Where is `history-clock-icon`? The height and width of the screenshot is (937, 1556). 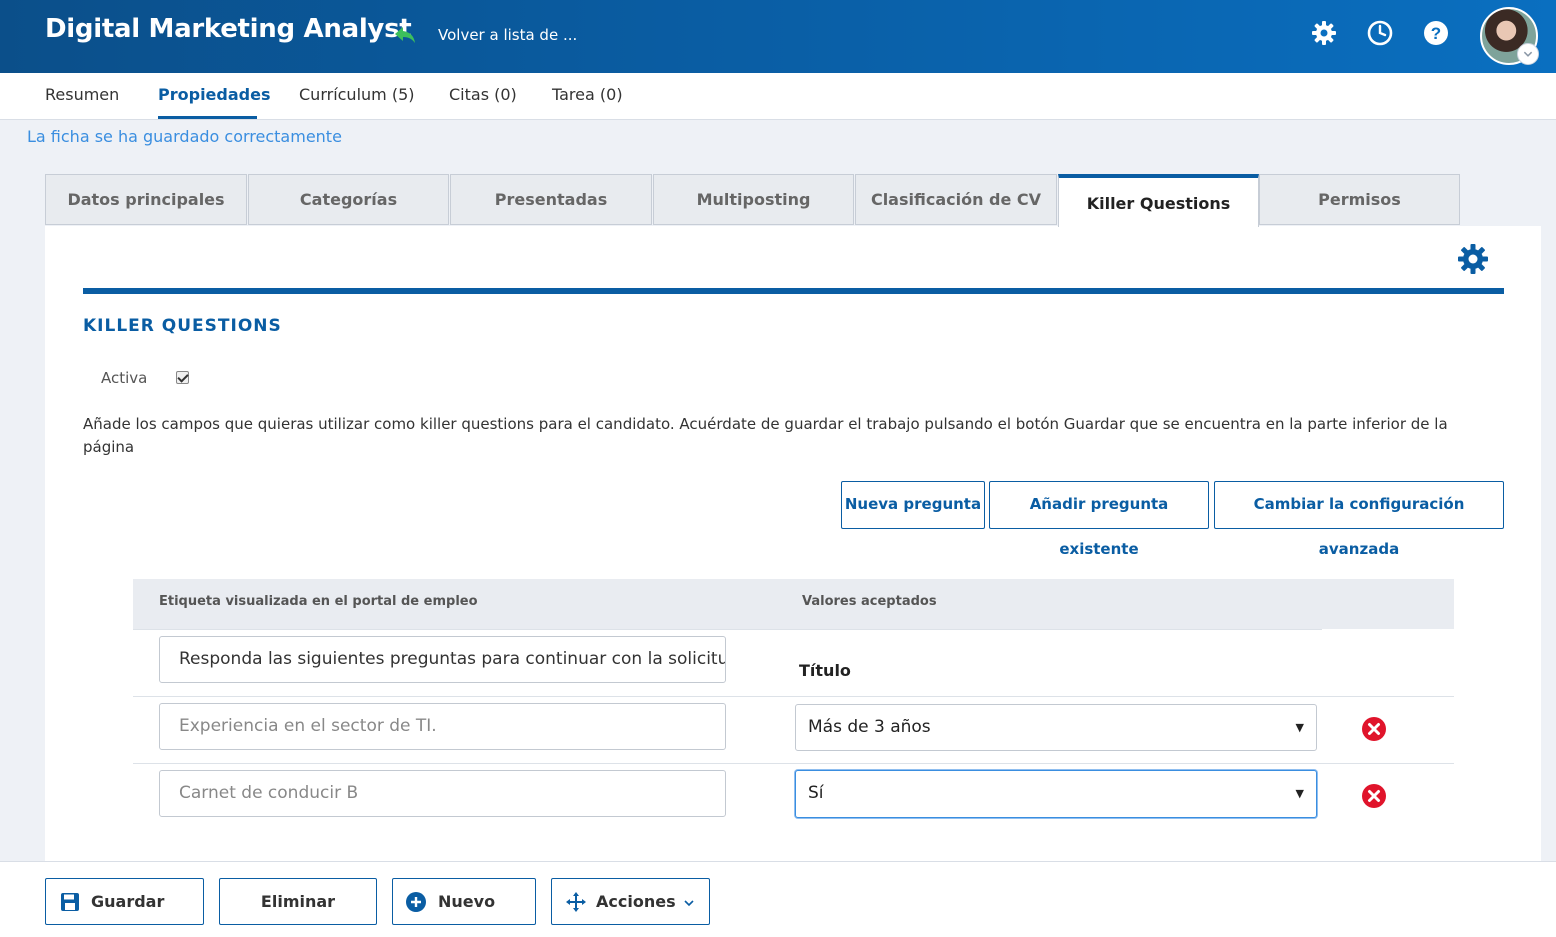 history-clock-icon is located at coordinates (1380, 33).